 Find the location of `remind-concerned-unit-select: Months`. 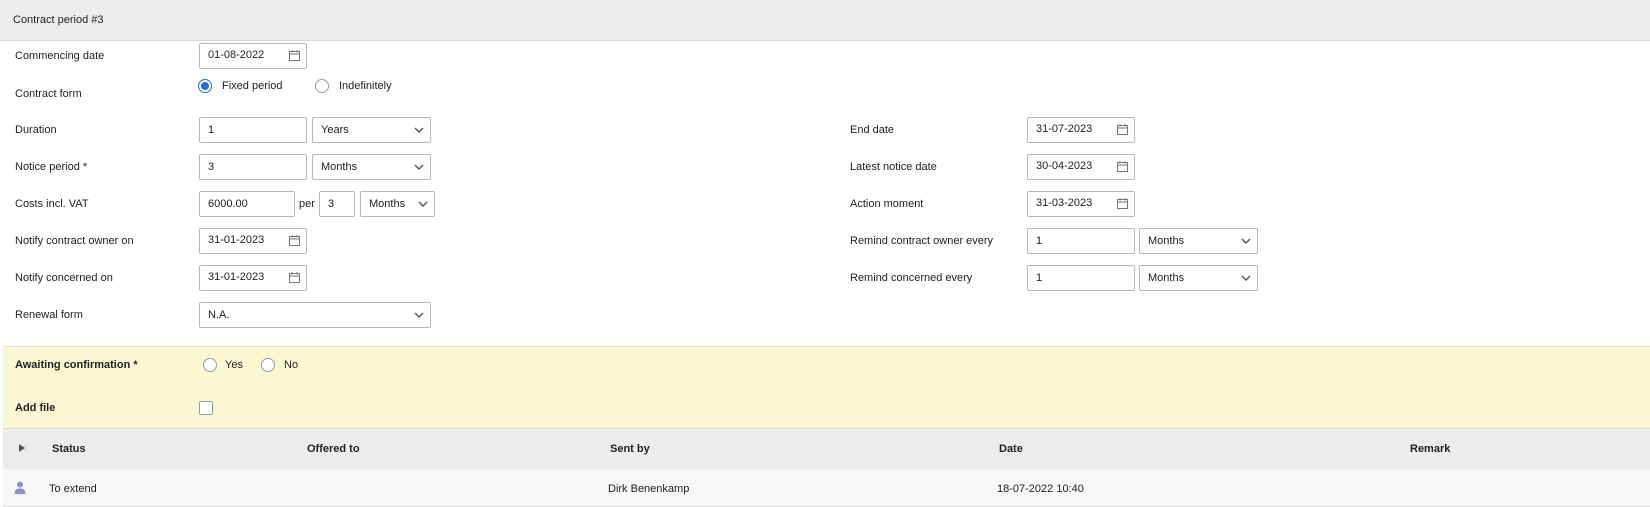

remind-concerned-unit-select: Months is located at coordinates (1198, 278).